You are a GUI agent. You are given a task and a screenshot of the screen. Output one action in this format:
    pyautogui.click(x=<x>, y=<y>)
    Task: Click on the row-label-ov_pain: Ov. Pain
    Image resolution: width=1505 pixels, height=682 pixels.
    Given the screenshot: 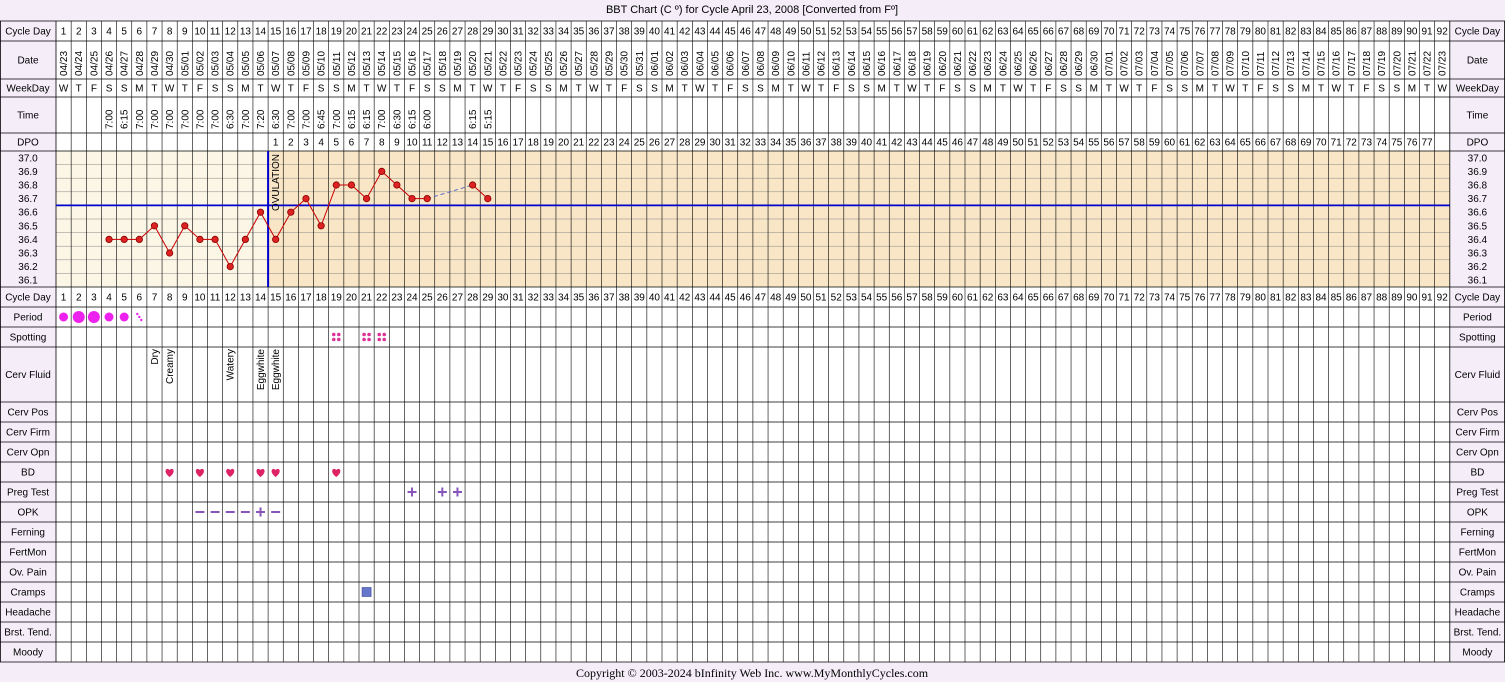 What is the action you would take?
    pyautogui.click(x=28, y=573)
    